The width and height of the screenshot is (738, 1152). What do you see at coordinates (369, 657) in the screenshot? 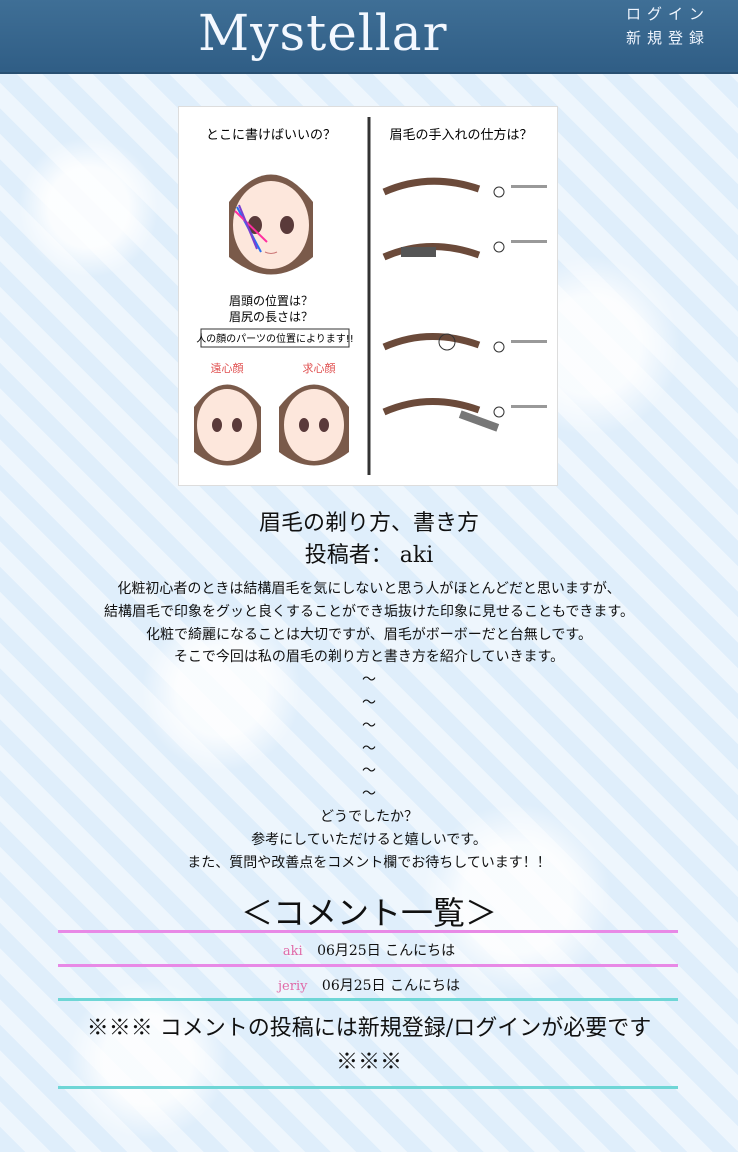
I see `body-line: そこで今回は私の眉毛の剃り方と書き方を紹介していきます。` at bounding box center [369, 657].